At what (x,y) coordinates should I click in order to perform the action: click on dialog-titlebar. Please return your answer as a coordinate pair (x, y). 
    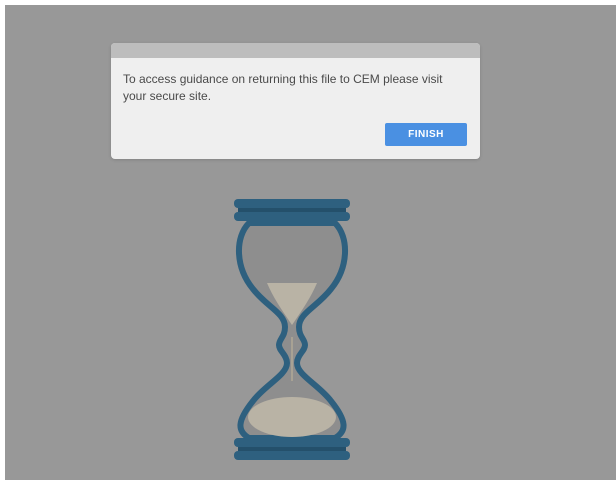
    Looking at the image, I should click on (295, 50).